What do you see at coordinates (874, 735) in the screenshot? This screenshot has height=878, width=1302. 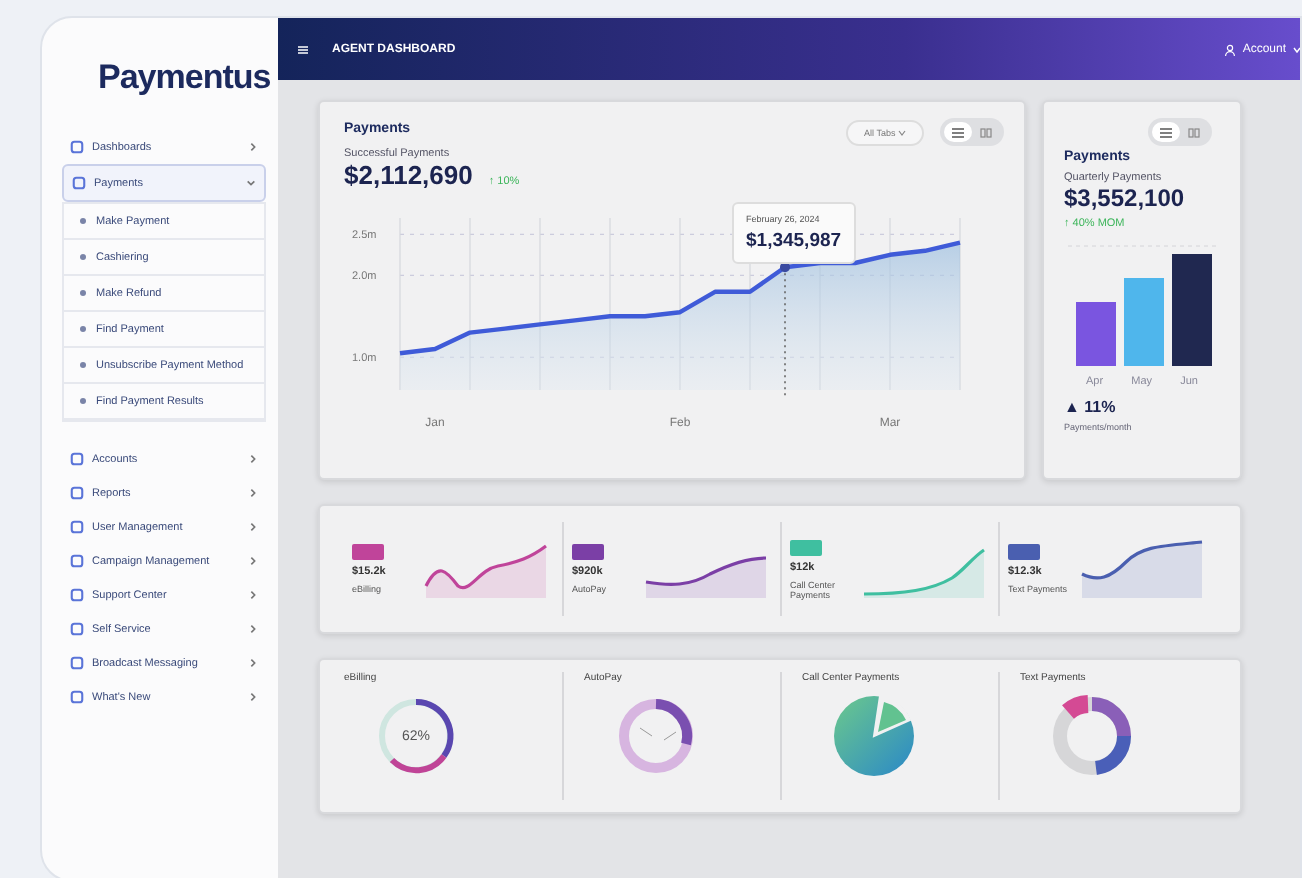 I see `pie-chart-drawing` at bounding box center [874, 735].